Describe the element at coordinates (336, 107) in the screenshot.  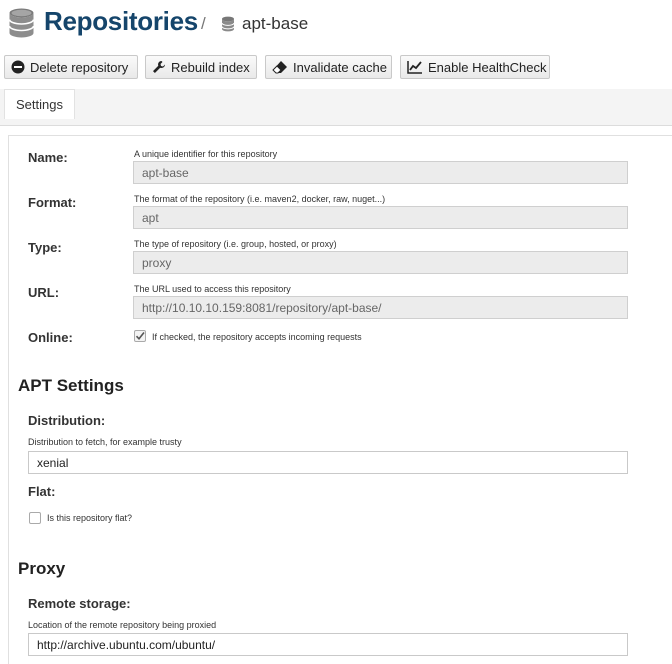
I see `tab-bar: Settings` at that location.